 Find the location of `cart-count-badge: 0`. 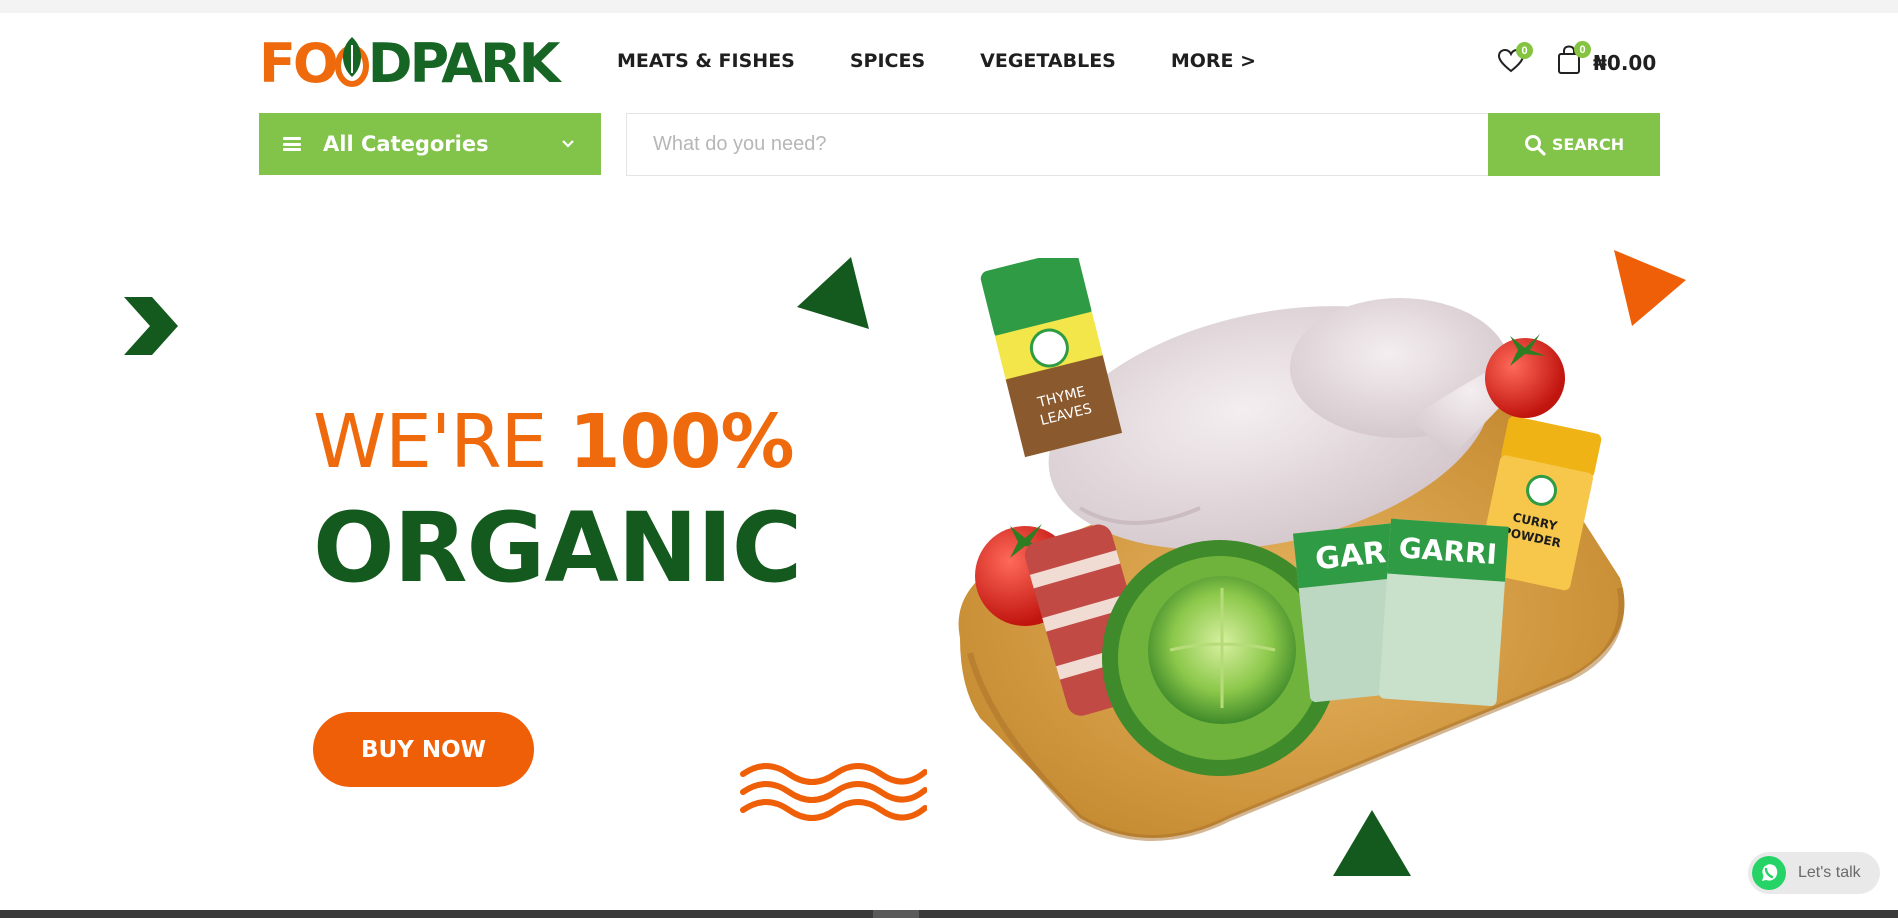

cart-count-badge: 0 is located at coordinates (1582, 49).